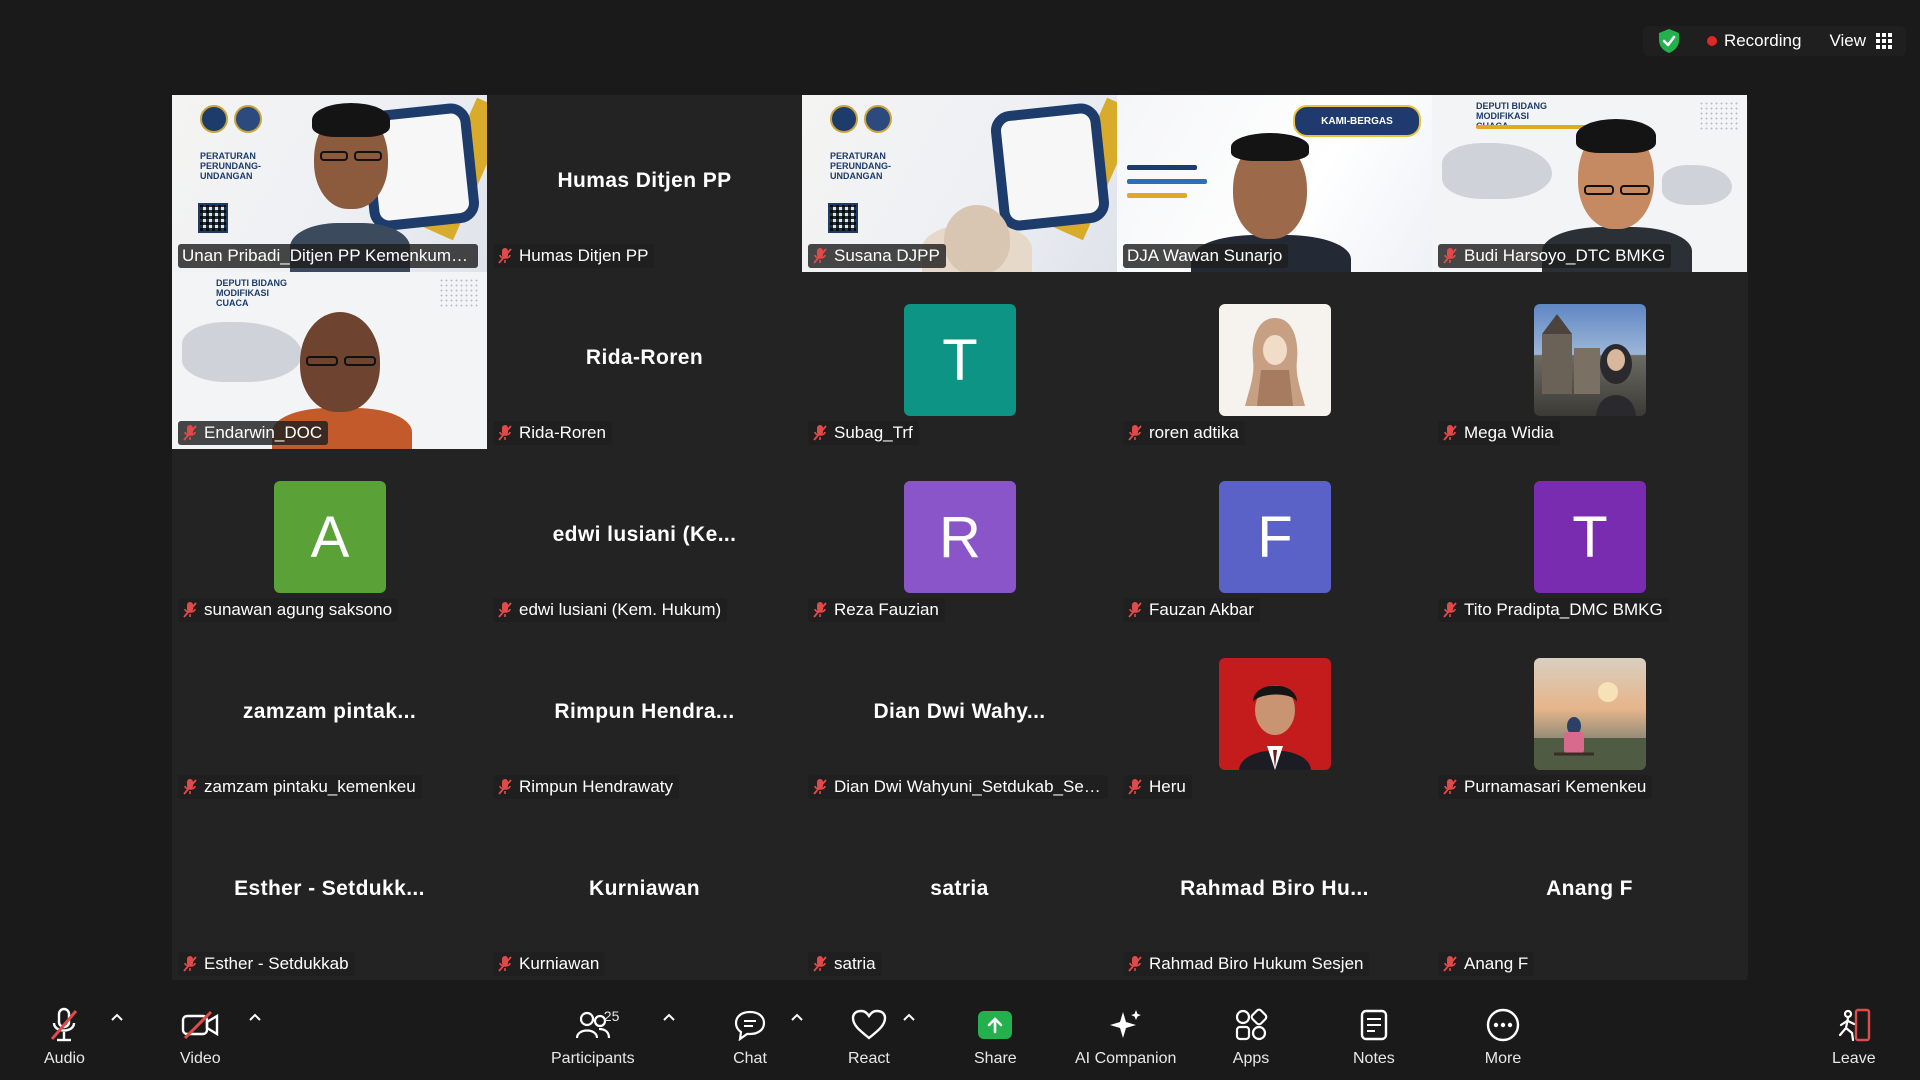  I want to click on view-button: View, so click(1860, 41).